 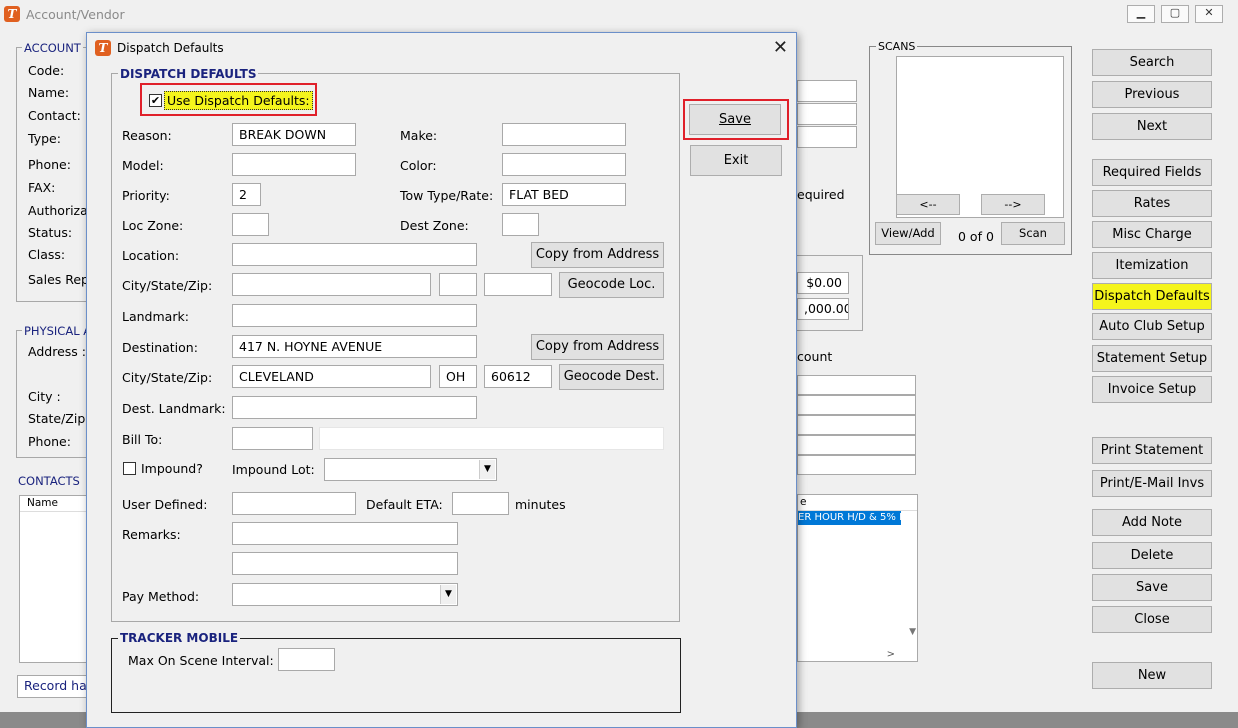 What do you see at coordinates (540, 504) in the screenshot?
I see `minutes-label: minutes` at bounding box center [540, 504].